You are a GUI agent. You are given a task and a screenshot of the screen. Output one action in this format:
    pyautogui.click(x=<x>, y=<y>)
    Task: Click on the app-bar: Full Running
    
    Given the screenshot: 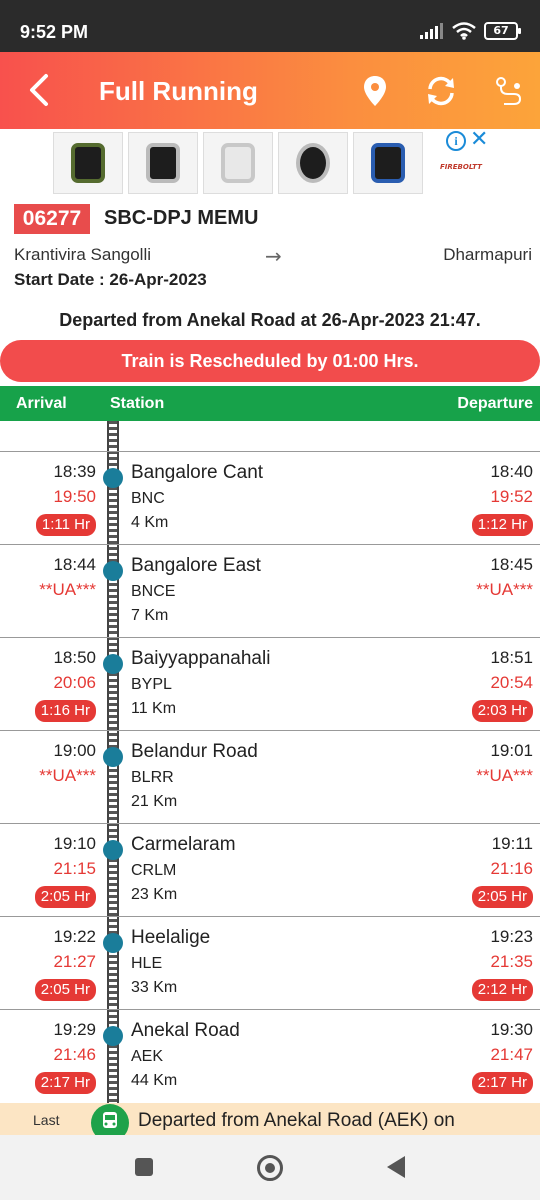 What is the action you would take?
    pyautogui.click(x=270, y=90)
    